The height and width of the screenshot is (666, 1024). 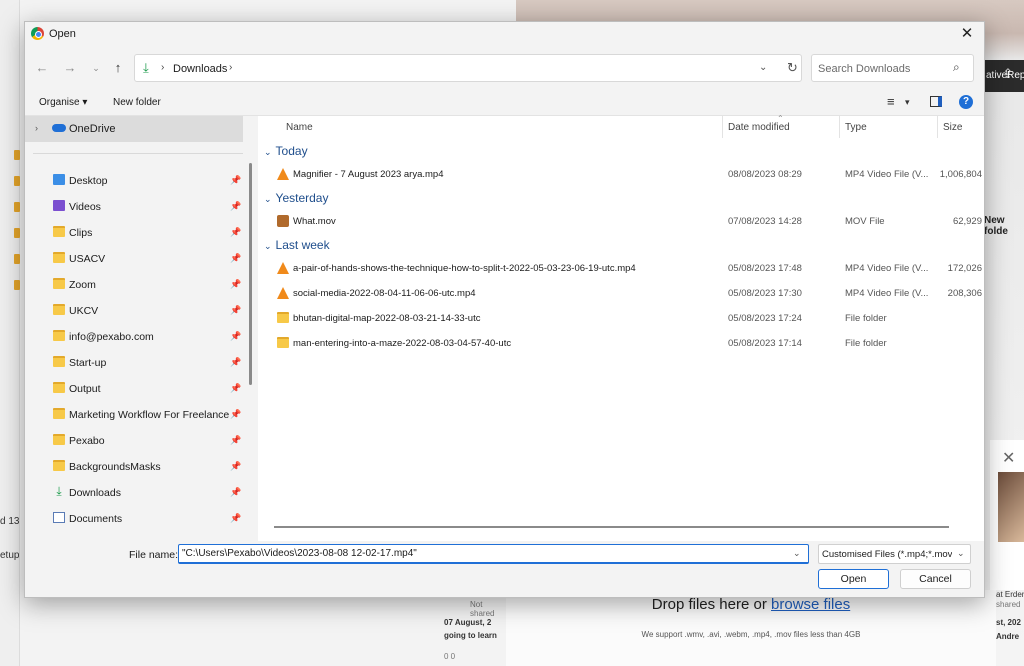 What do you see at coordinates (967, 34) in the screenshot?
I see `close-button: ✕` at bounding box center [967, 34].